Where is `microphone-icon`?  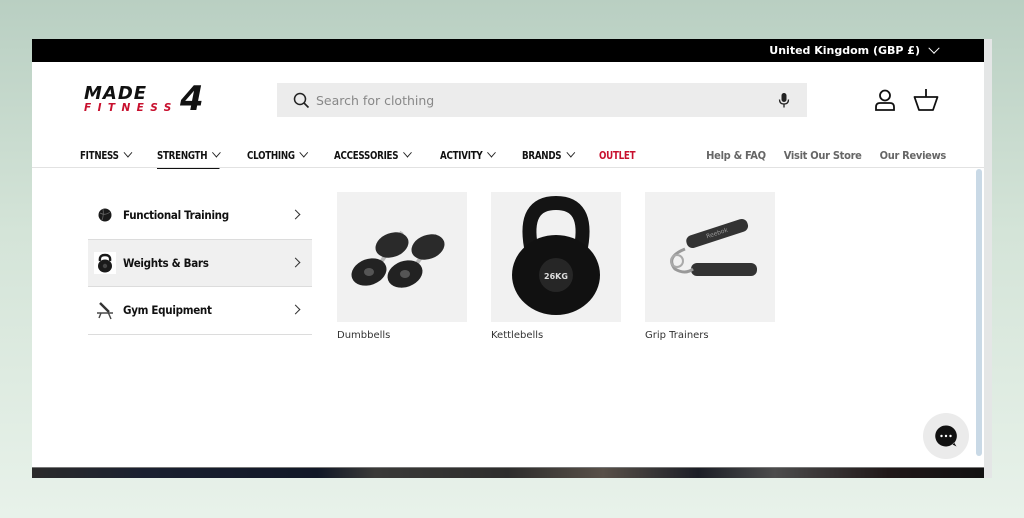
microphone-icon is located at coordinates (784, 100).